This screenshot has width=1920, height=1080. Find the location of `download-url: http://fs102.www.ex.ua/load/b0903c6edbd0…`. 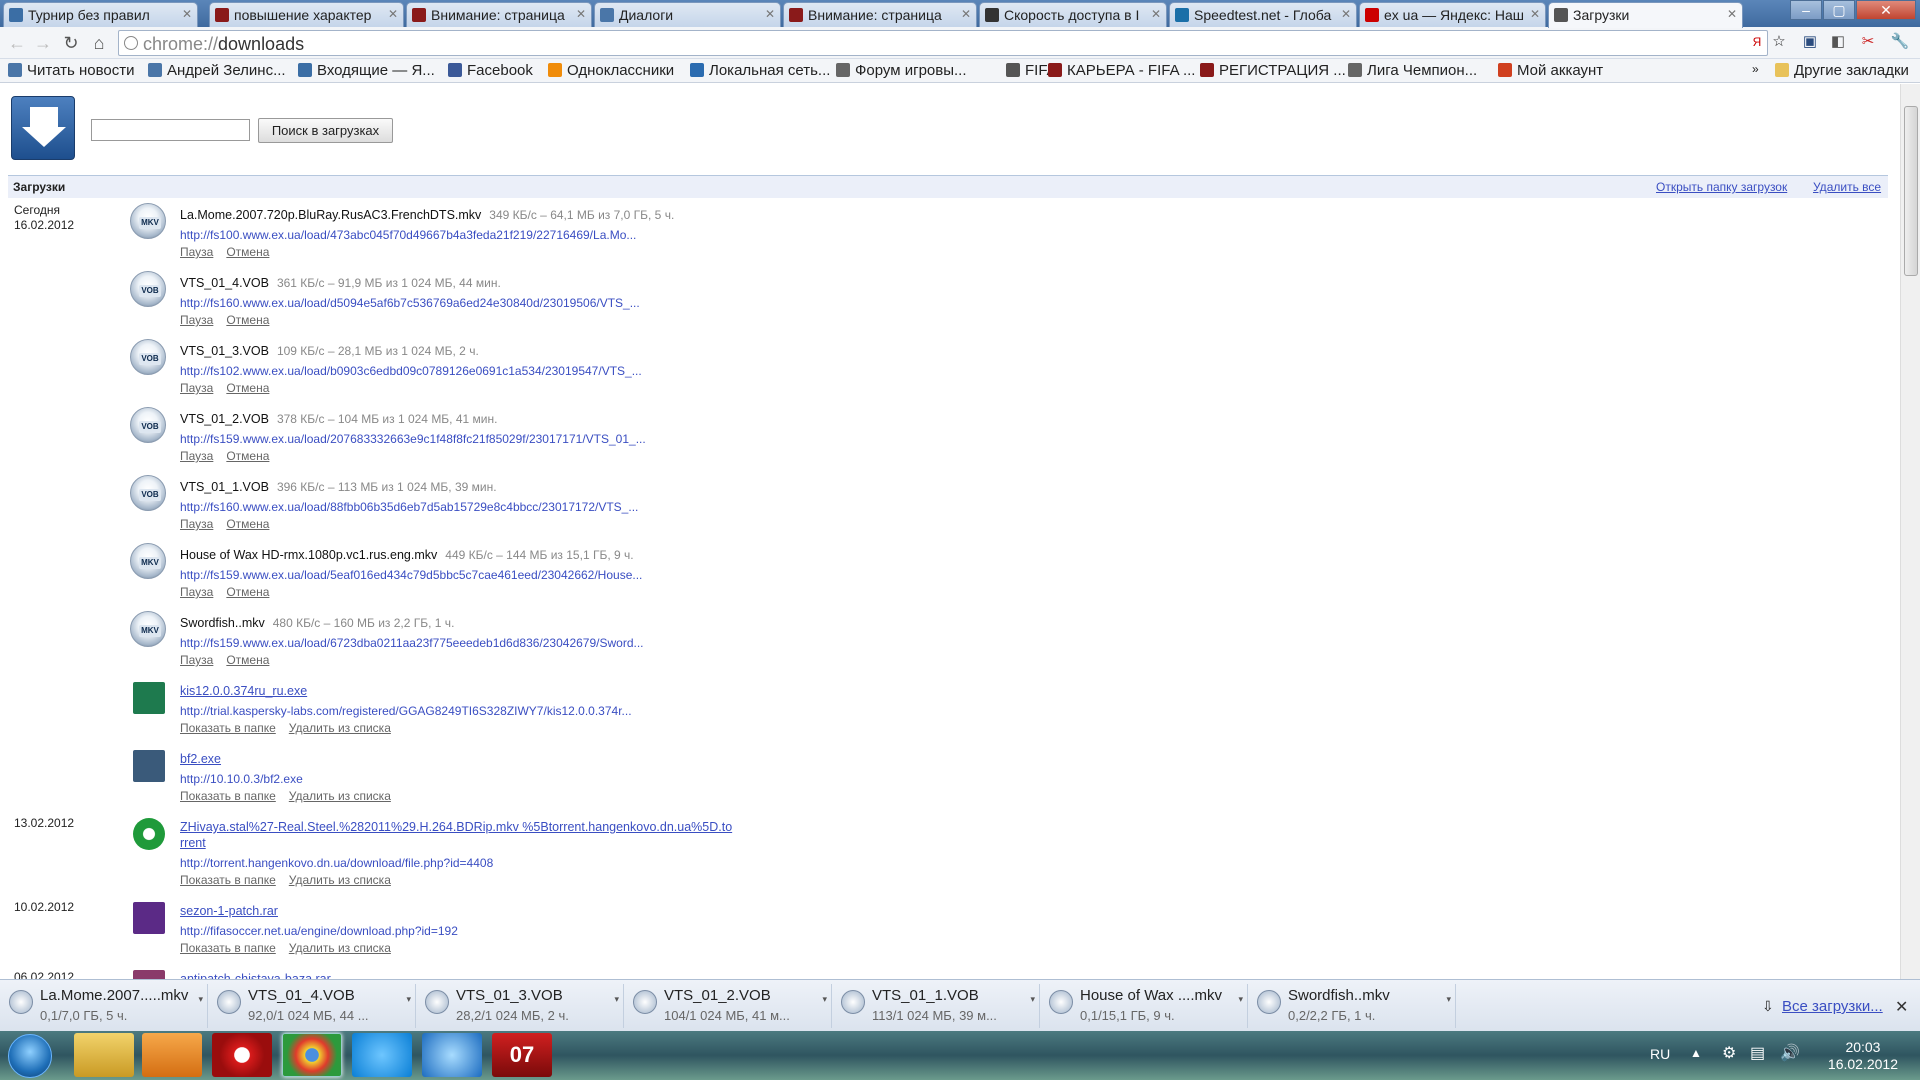

download-url: http://fs102.www.ex.ua/load/b0903c6edbd0… is located at coordinates (411, 371).